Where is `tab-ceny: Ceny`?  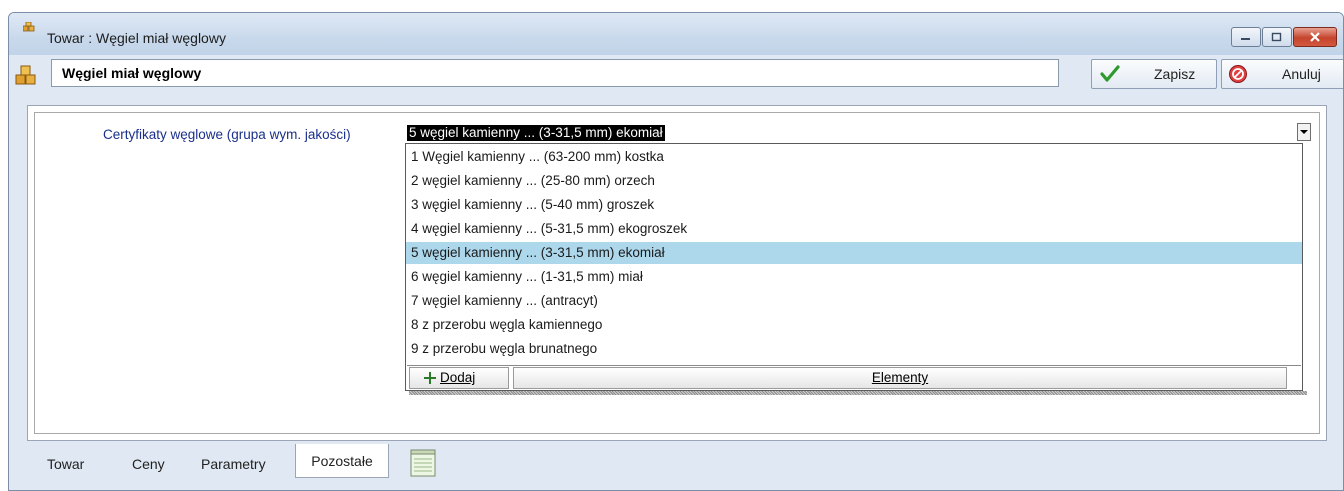 tab-ceny: Ceny is located at coordinates (148, 464).